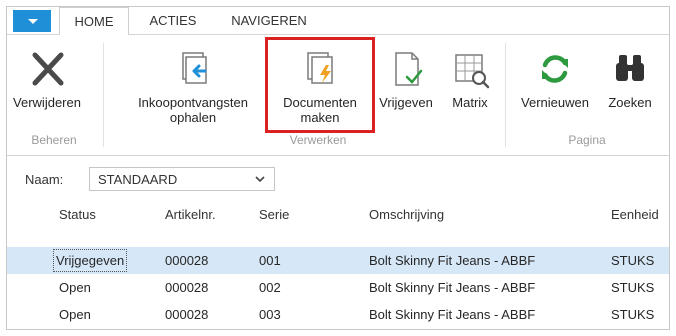 The image size is (676, 336). What do you see at coordinates (270, 260) in the screenshot?
I see `cell-serie: 001` at bounding box center [270, 260].